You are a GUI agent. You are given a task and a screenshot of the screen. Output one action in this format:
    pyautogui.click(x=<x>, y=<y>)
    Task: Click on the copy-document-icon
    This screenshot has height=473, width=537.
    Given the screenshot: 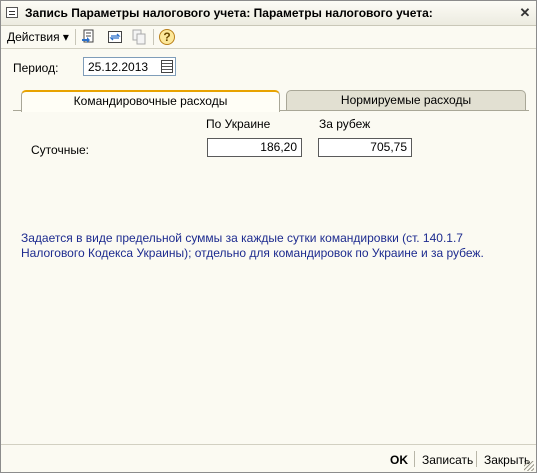 What is the action you would take?
    pyautogui.click(x=139, y=37)
    